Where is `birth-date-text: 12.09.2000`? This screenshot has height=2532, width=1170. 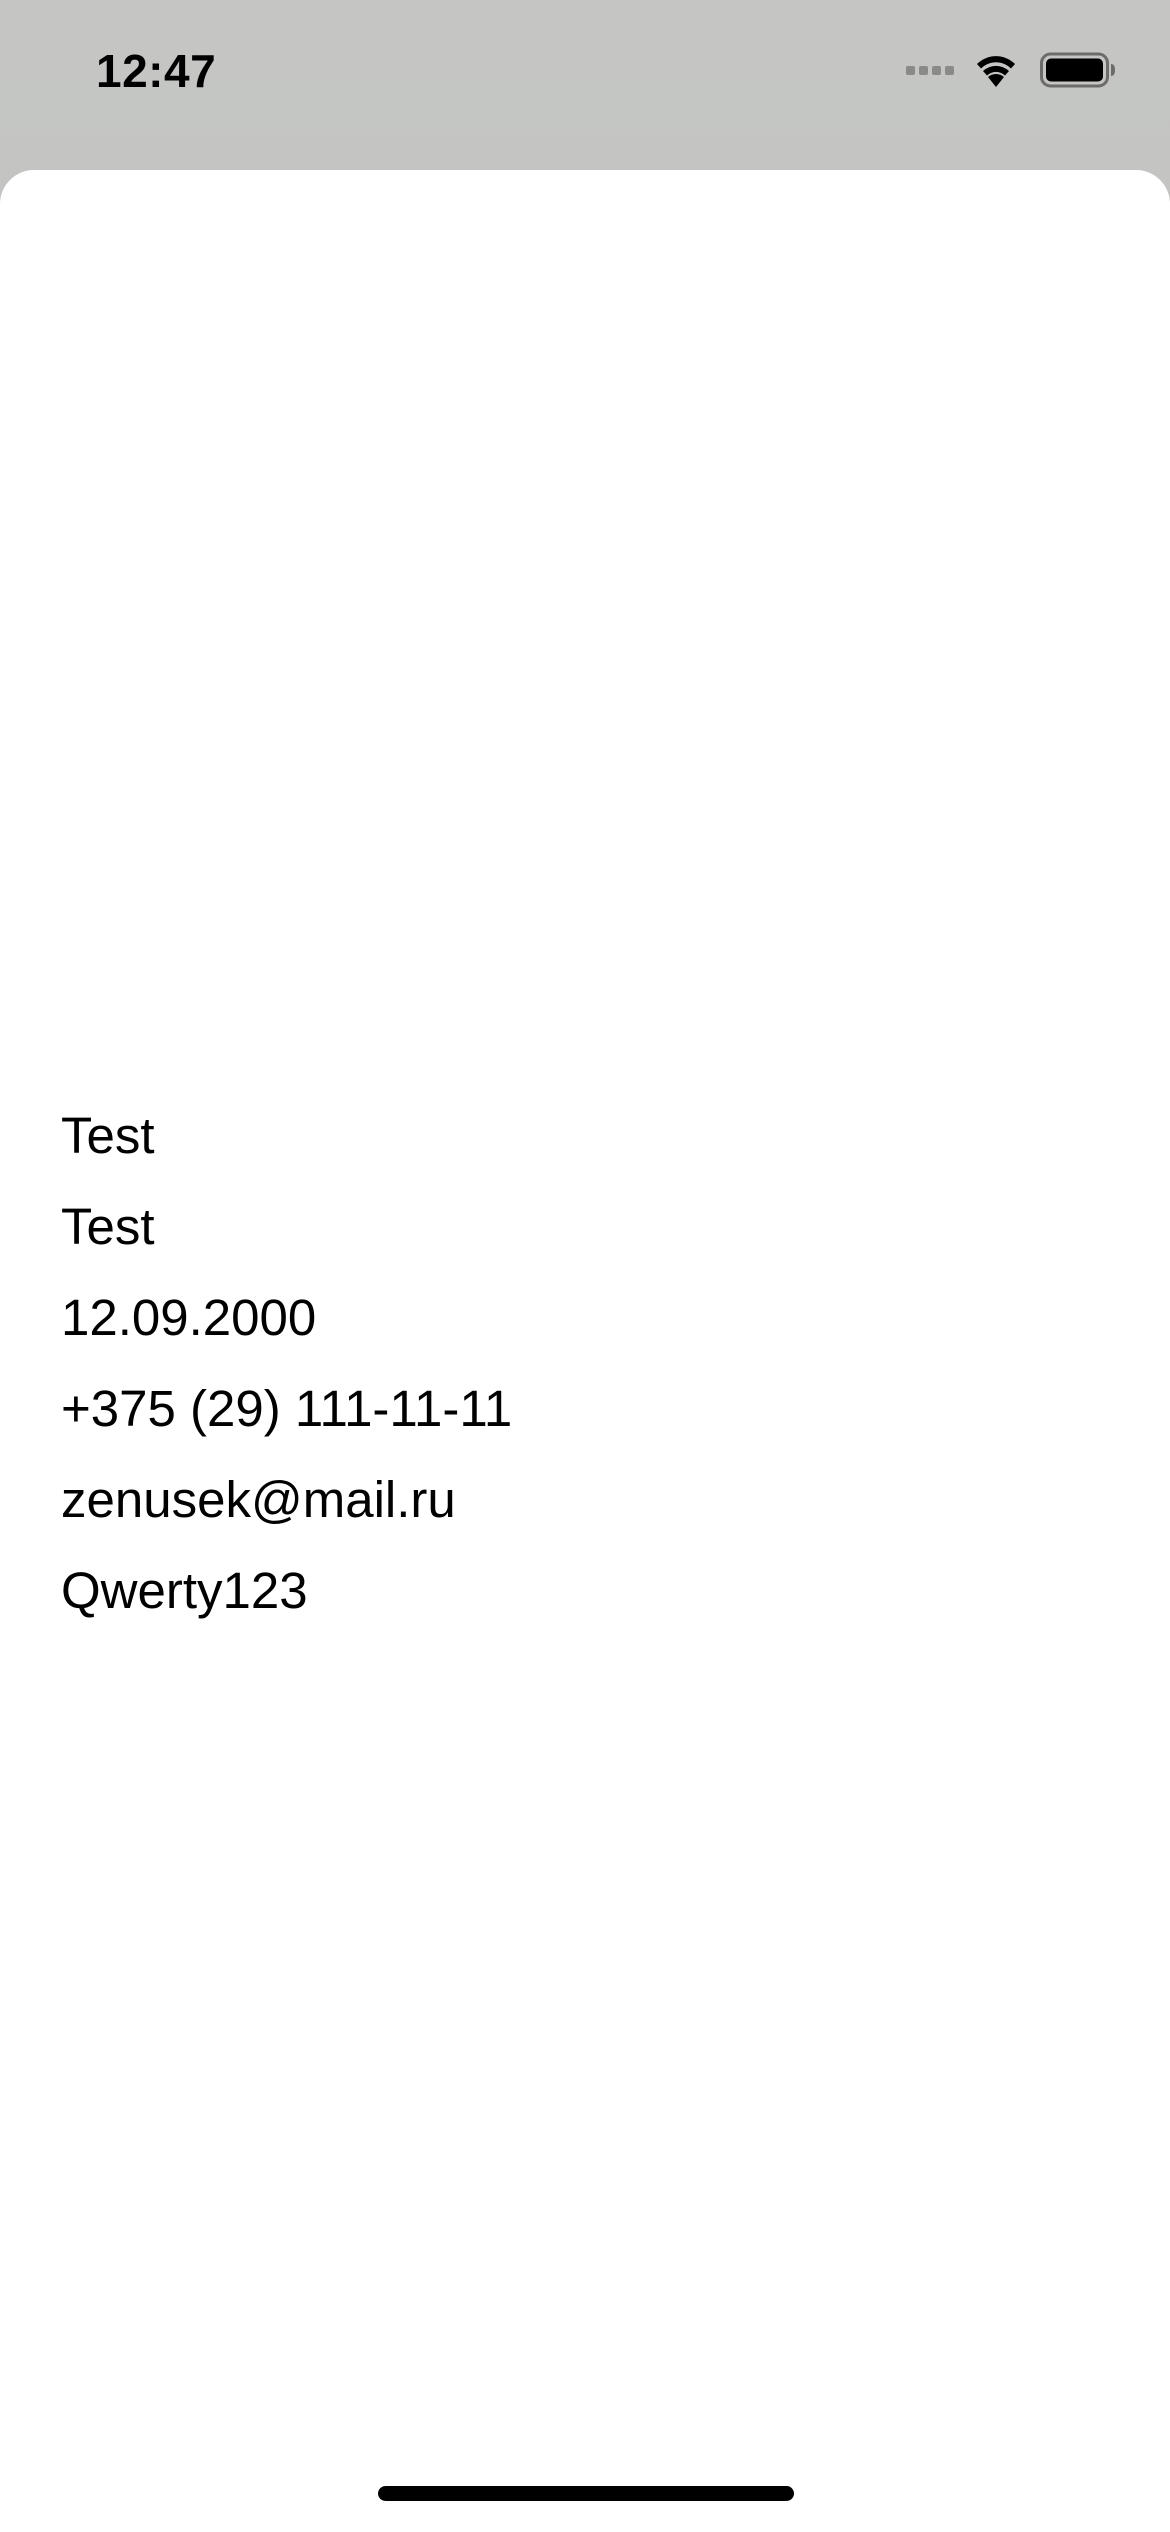
birth-date-text: 12.09.2000 is located at coordinates (189, 1317).